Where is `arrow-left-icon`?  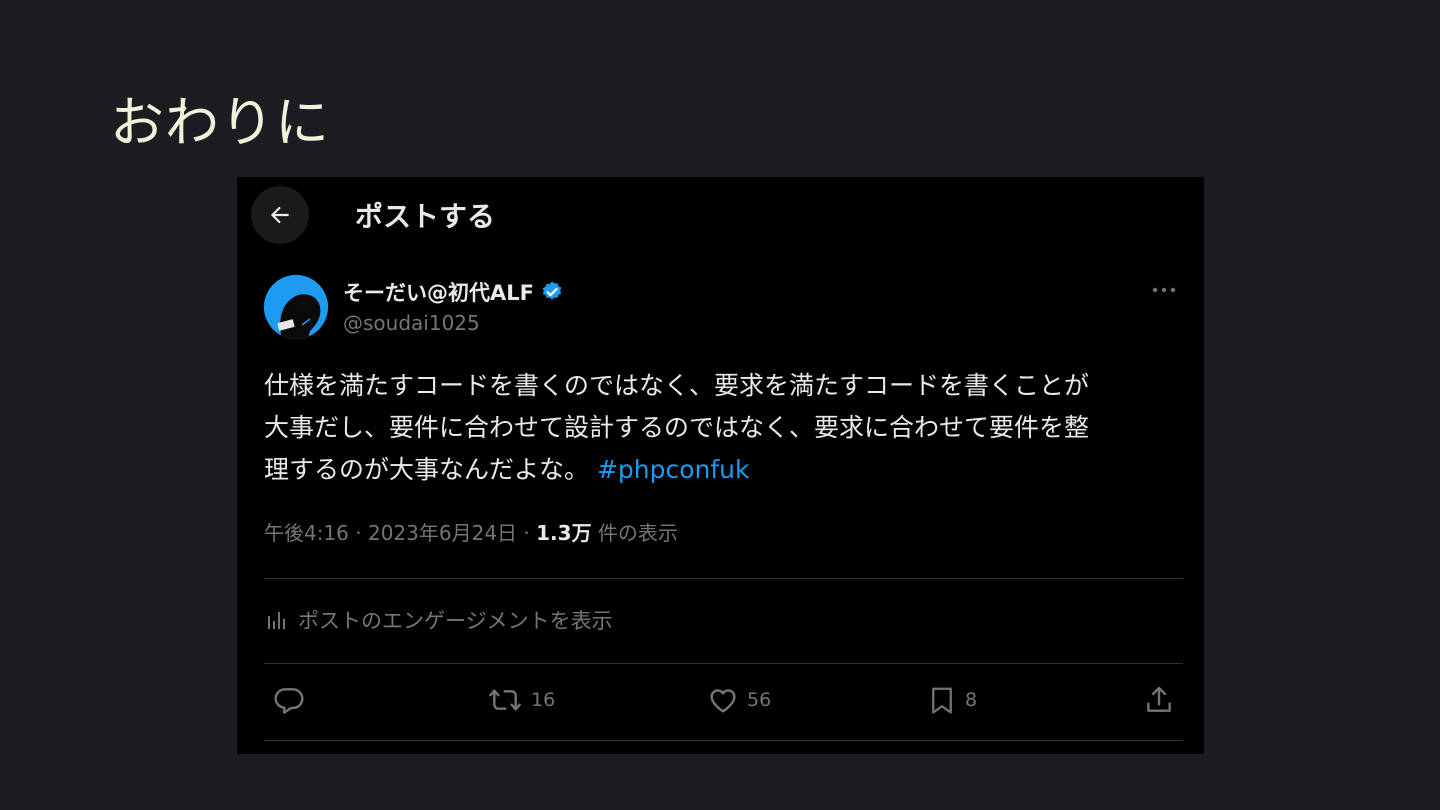
arrow-left-icon is located at coordinates (279, 215).